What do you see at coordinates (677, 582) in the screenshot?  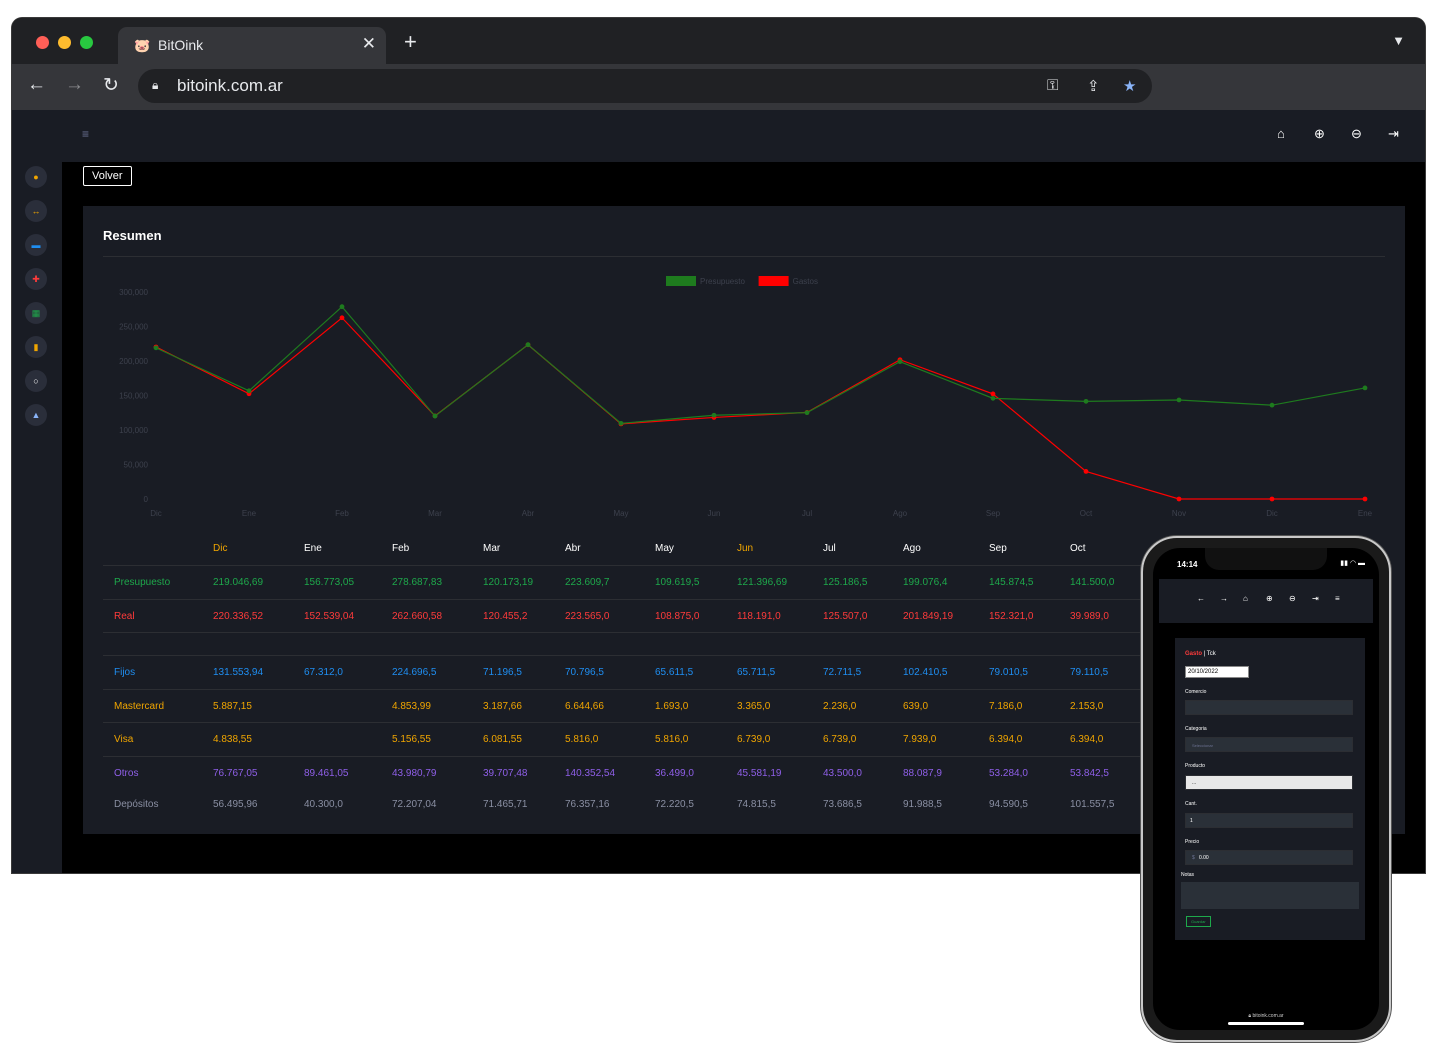 I see `table-cell: 109.619,5` at bounding box center [677, 582].